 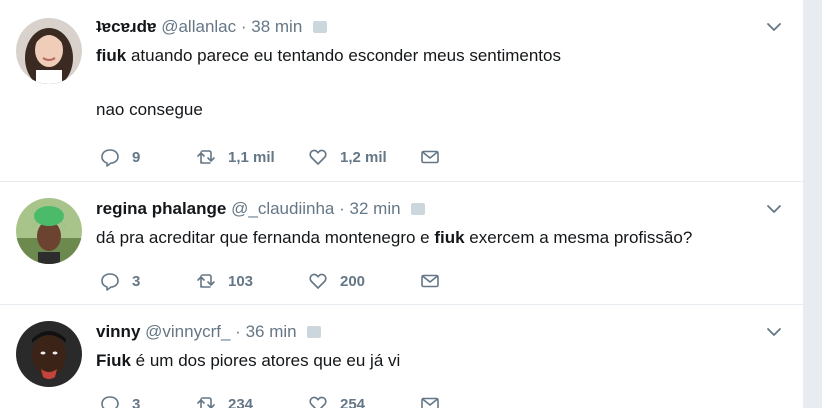 What do you see at coordinates (187, 331) in the screenshot?
I see `user-handle: @vinnycrf_` at bounding box center [187, 331].